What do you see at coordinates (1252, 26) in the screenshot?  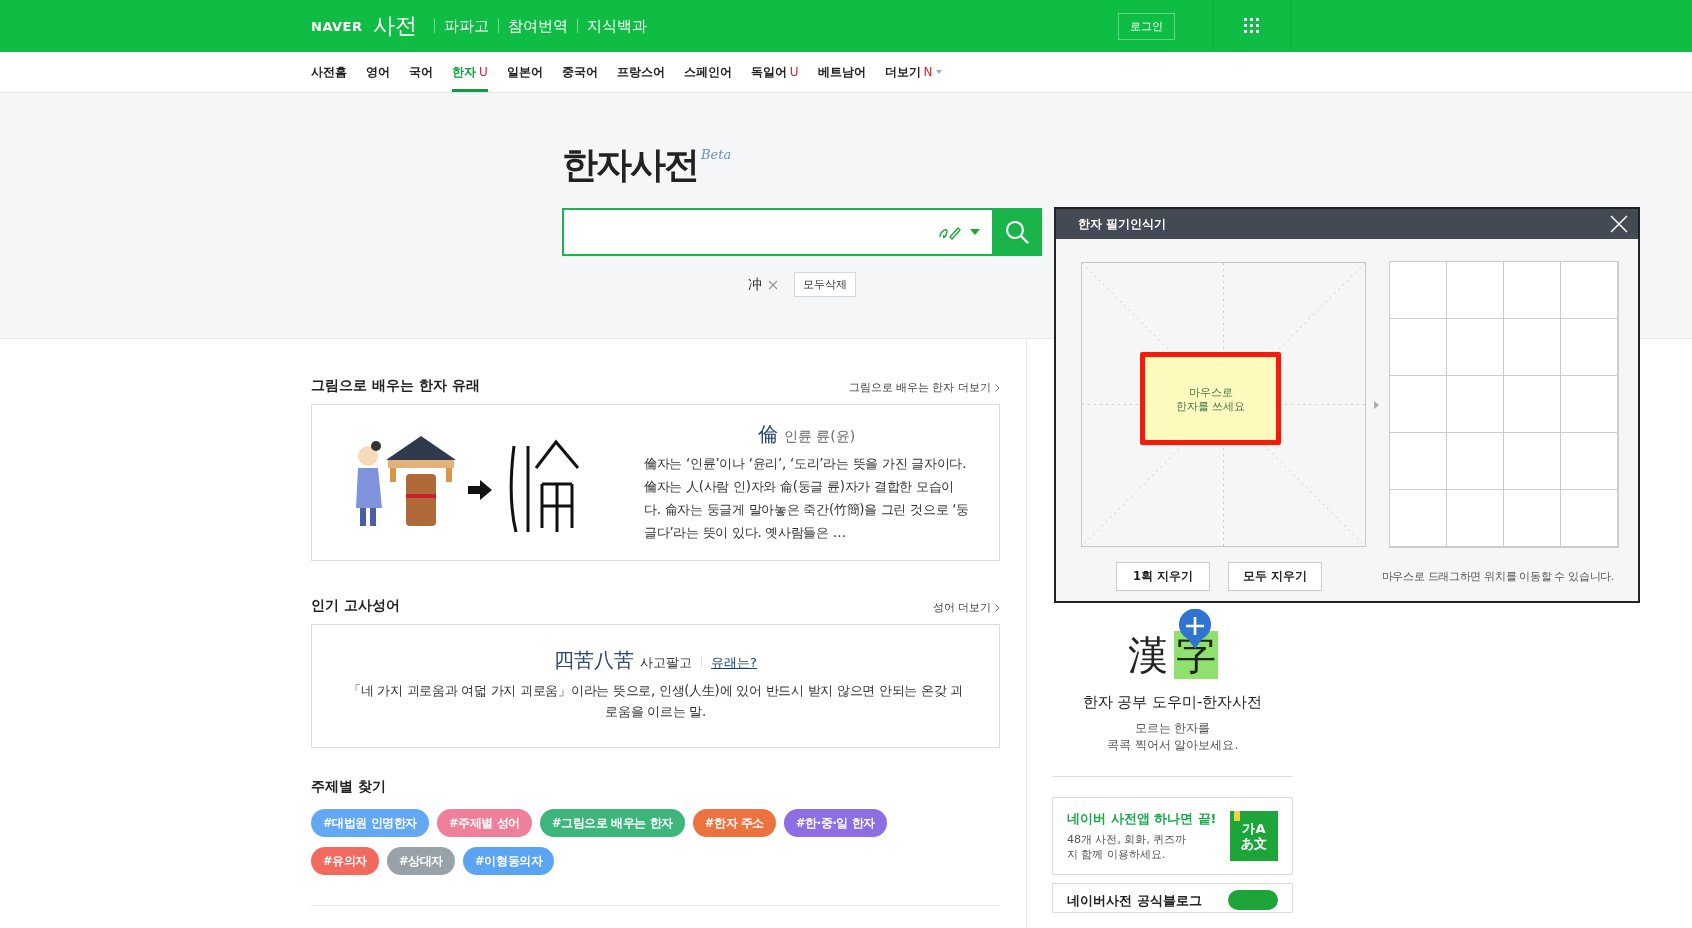 I see `apps-grid-icon` at bounding box center [1252, 26].